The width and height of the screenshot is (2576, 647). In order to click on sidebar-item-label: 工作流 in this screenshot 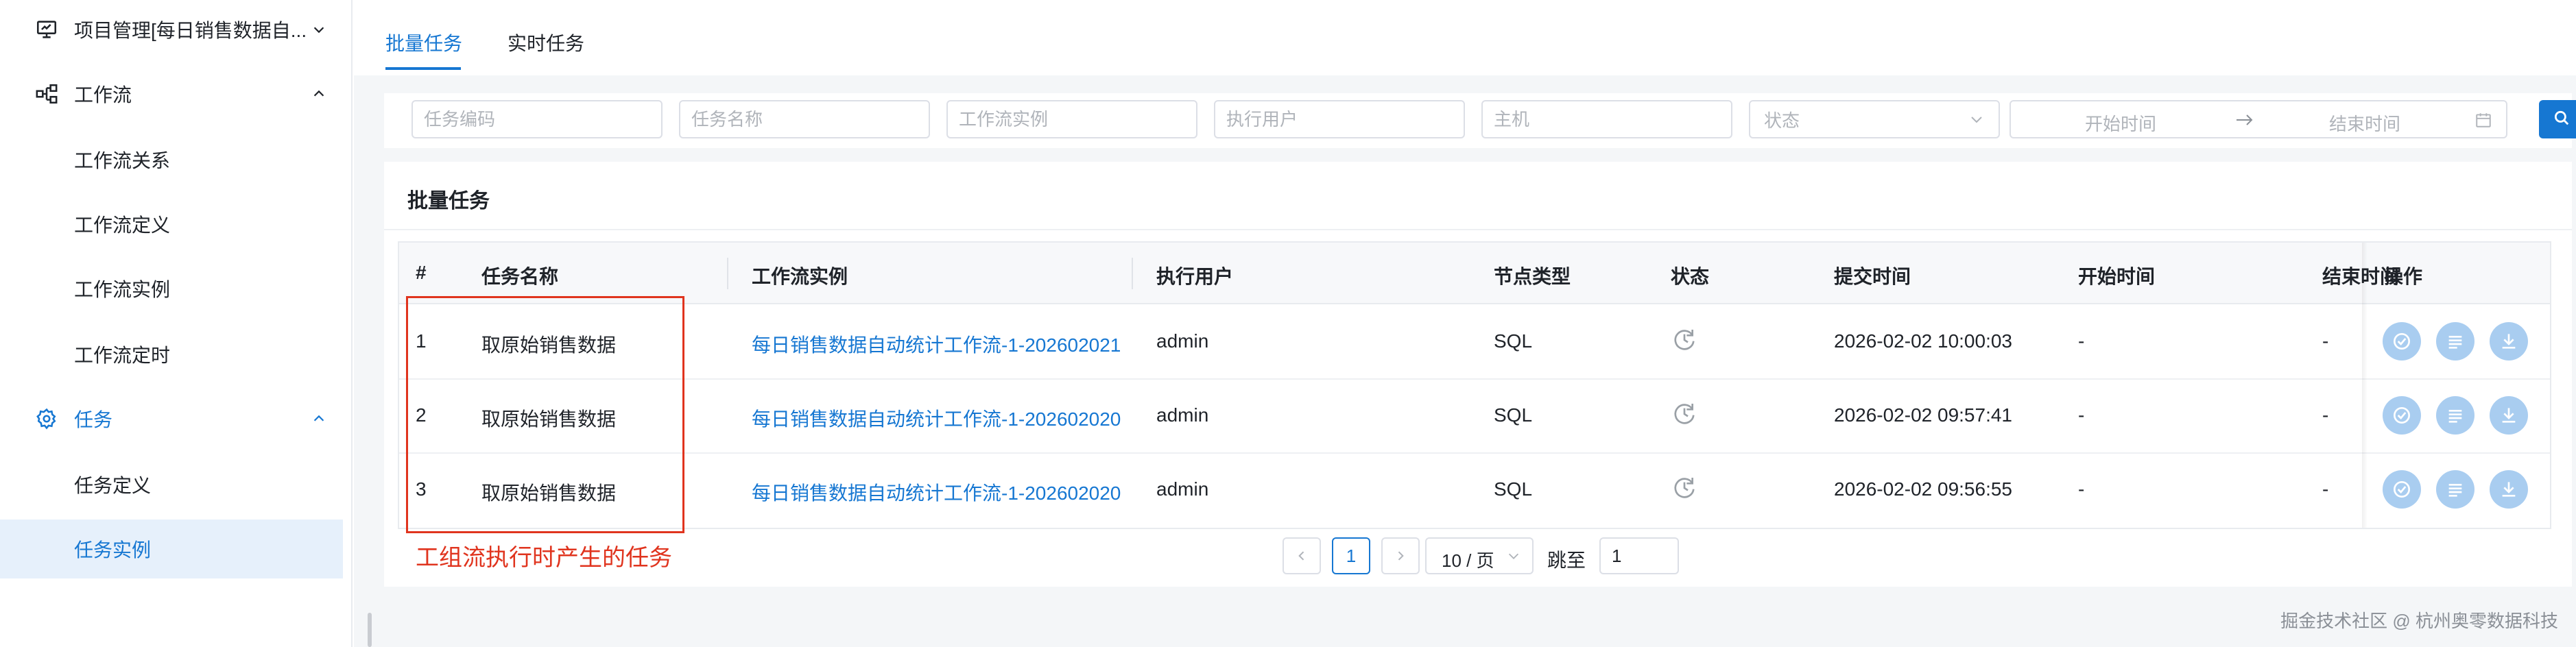, I will do `click(103, 95)`.